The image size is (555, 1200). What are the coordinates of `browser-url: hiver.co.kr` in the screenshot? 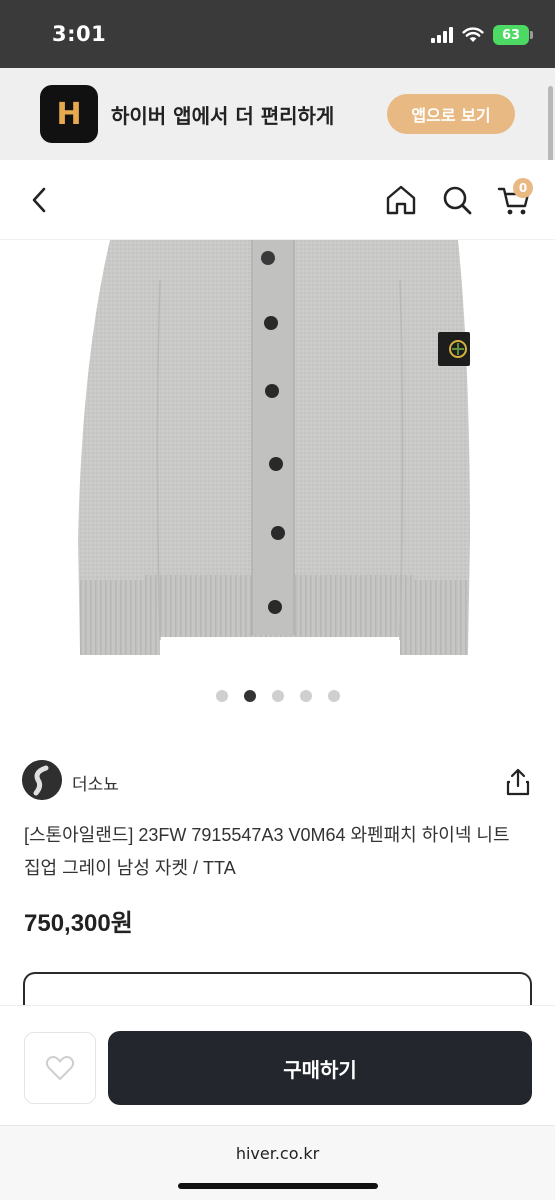 It's located at (277, 1153).